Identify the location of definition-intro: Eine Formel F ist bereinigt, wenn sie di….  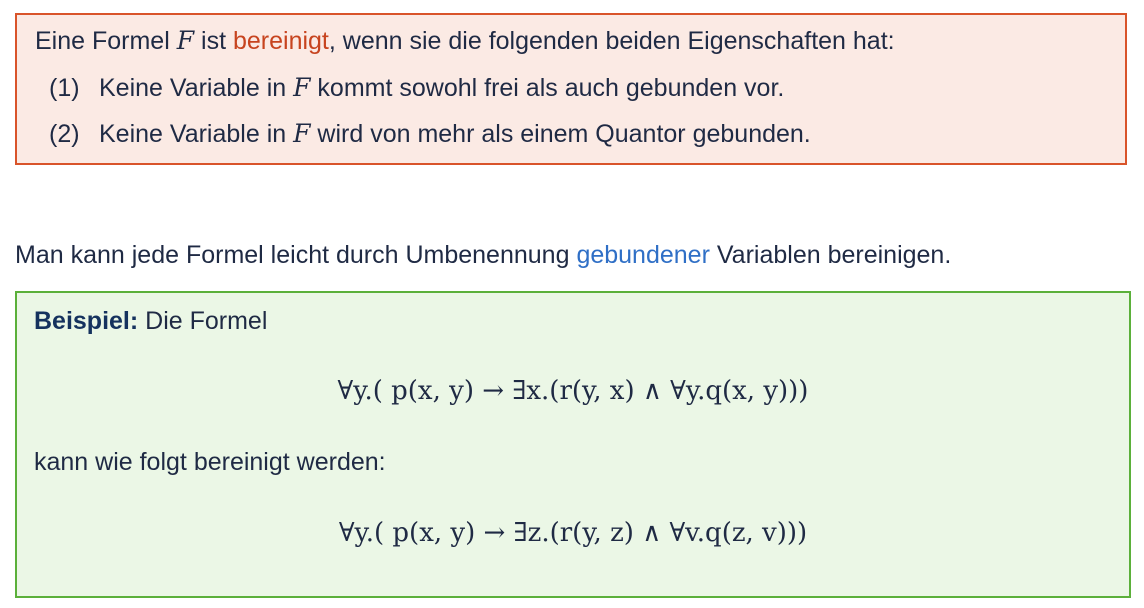
(465, 41).